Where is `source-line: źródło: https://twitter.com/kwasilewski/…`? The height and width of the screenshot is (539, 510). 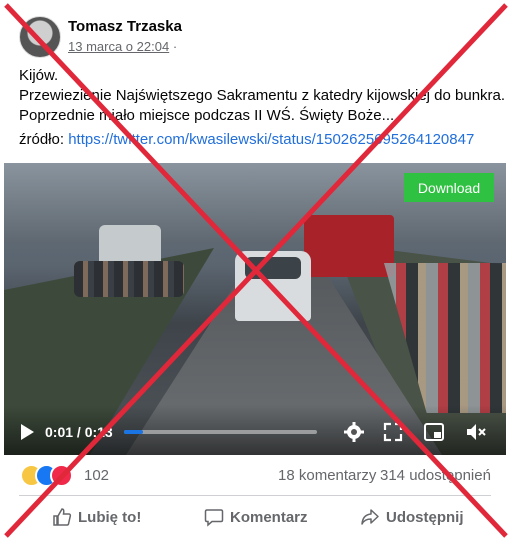 source-line: źródło: https://twitter.com/kwasilewski/… is located at coordinates (246, 139).